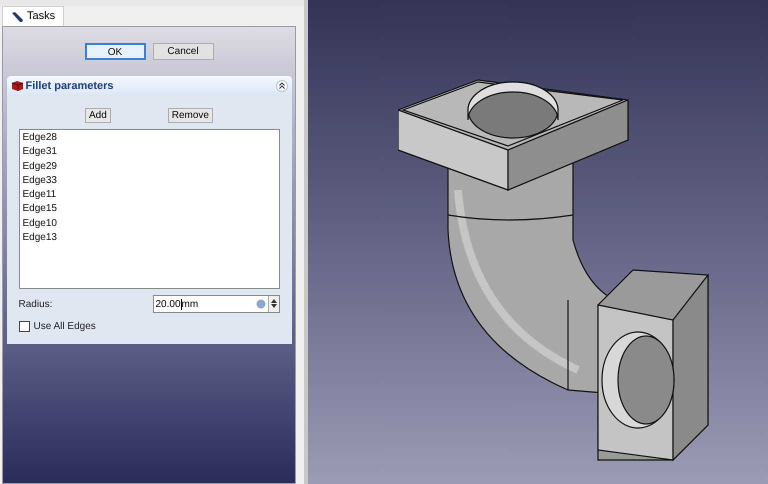 The image size is (768, 484). What do you see at coordinates (149, 195) in the screenshot?
I see `edge-item: Edge11` at bounding box center [149, 195].